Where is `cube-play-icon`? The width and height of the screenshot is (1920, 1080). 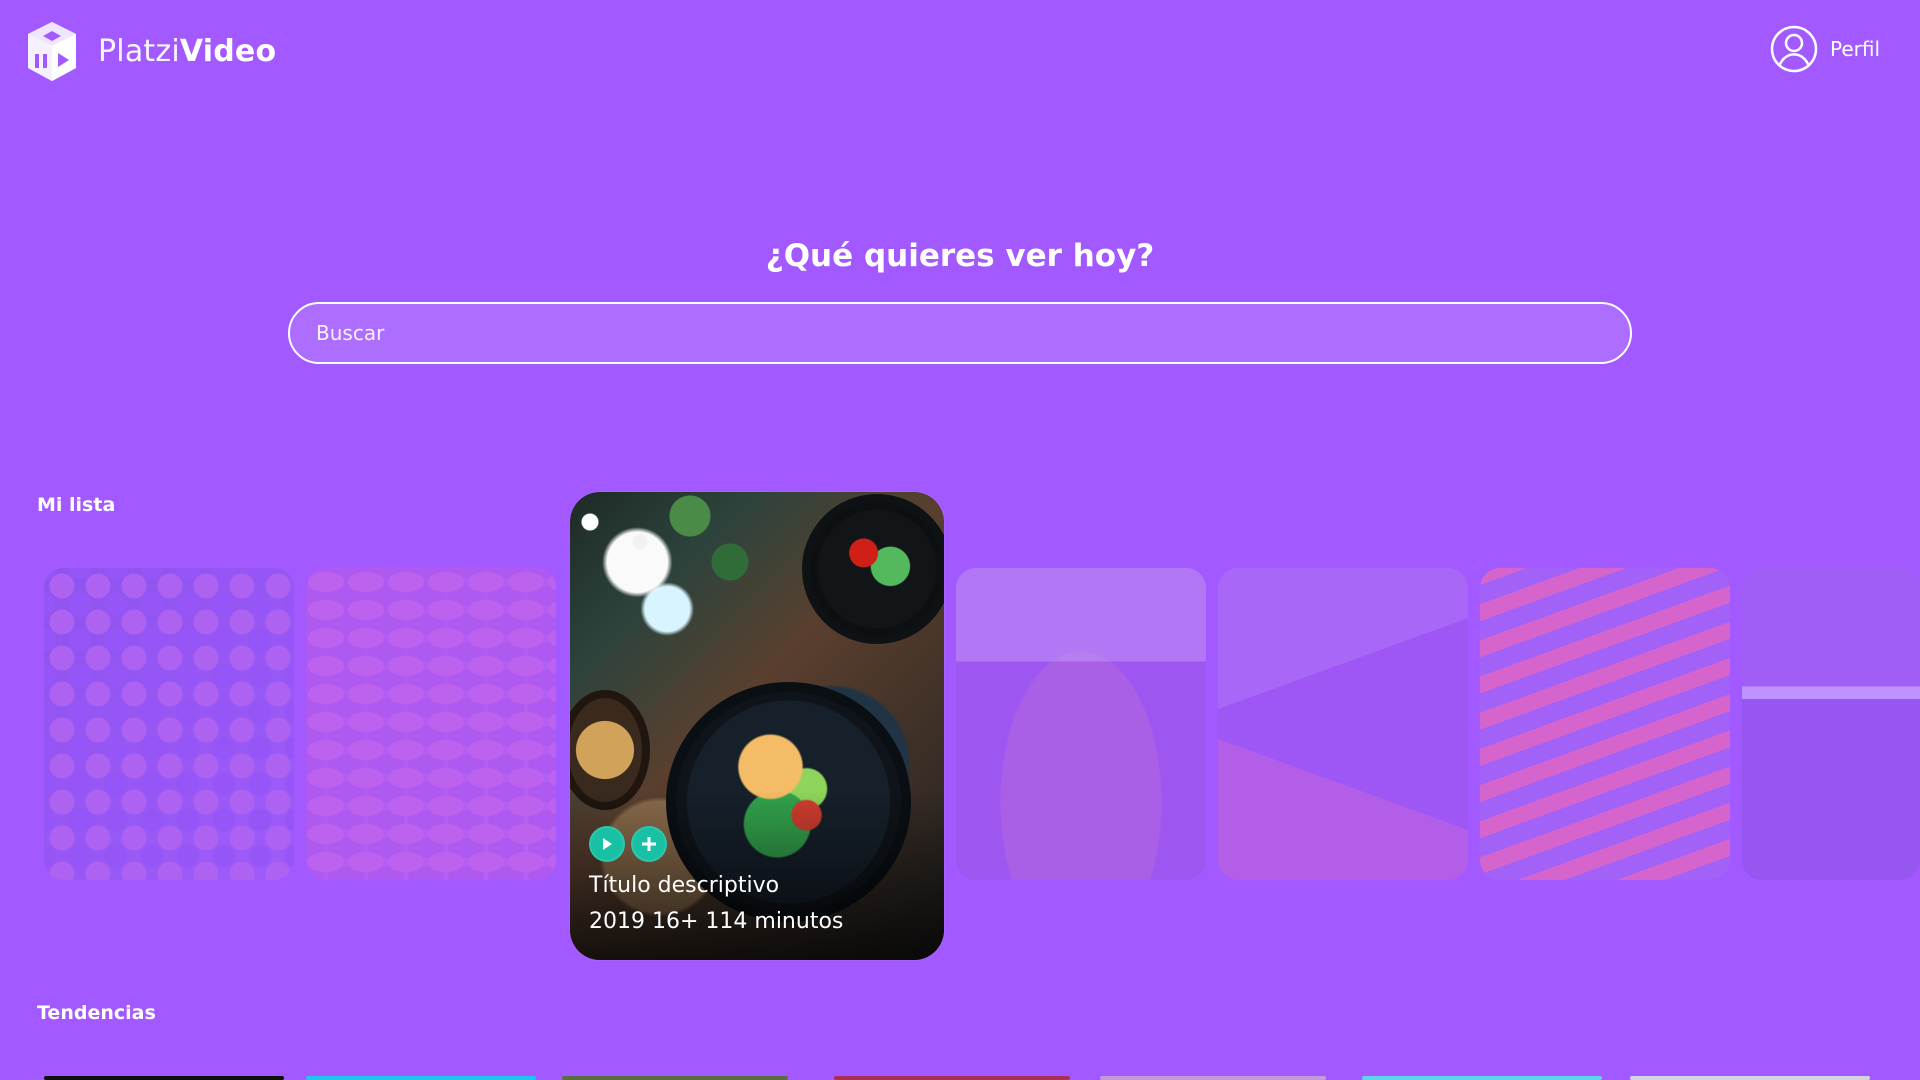
cube-play-icon is located at coordinates (52, 51).